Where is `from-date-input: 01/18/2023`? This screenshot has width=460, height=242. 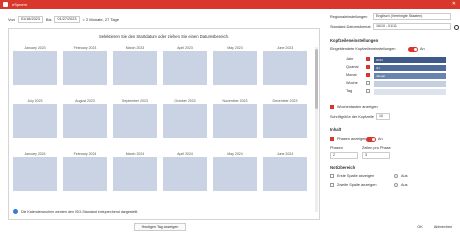
from-date-input: 01/18/2023 is located at coordinates (30, 19).